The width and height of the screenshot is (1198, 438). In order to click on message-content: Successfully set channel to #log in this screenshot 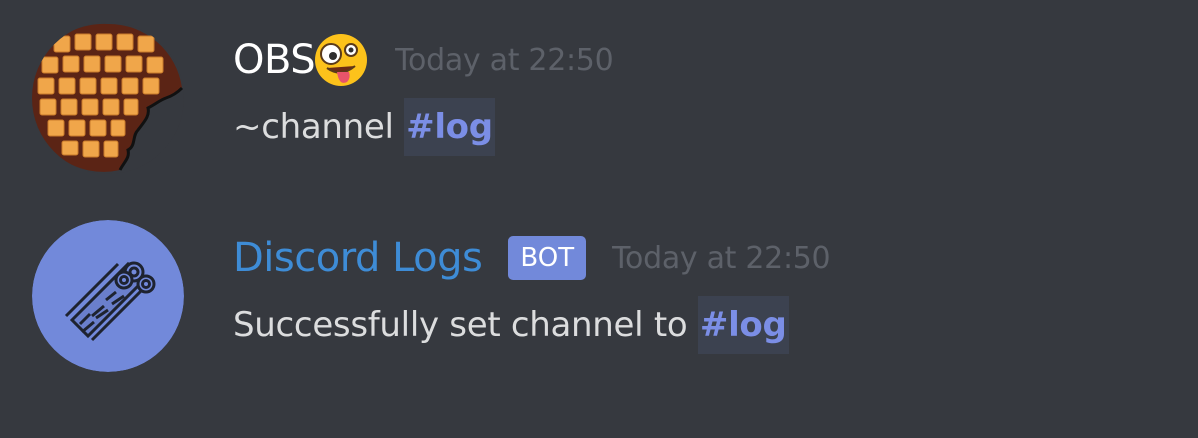, I will do `click(511, 325)`.